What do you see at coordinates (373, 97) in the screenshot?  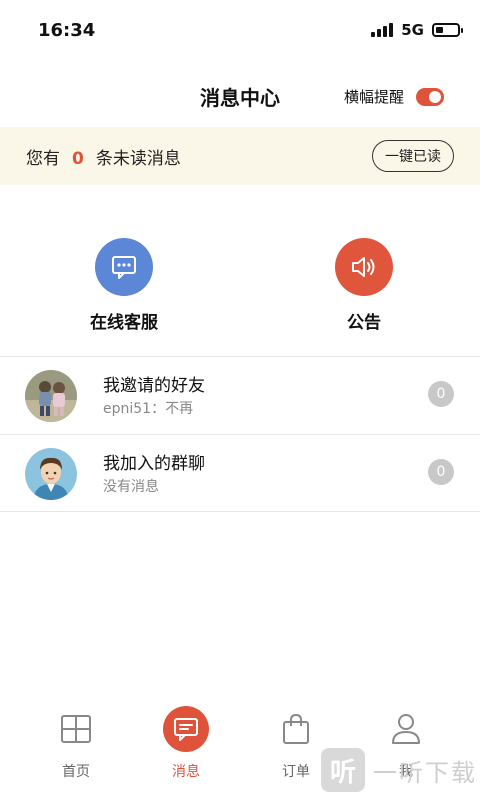 I see `banner-alert-label: 横幅提醒` at bounding box center [373, 97].